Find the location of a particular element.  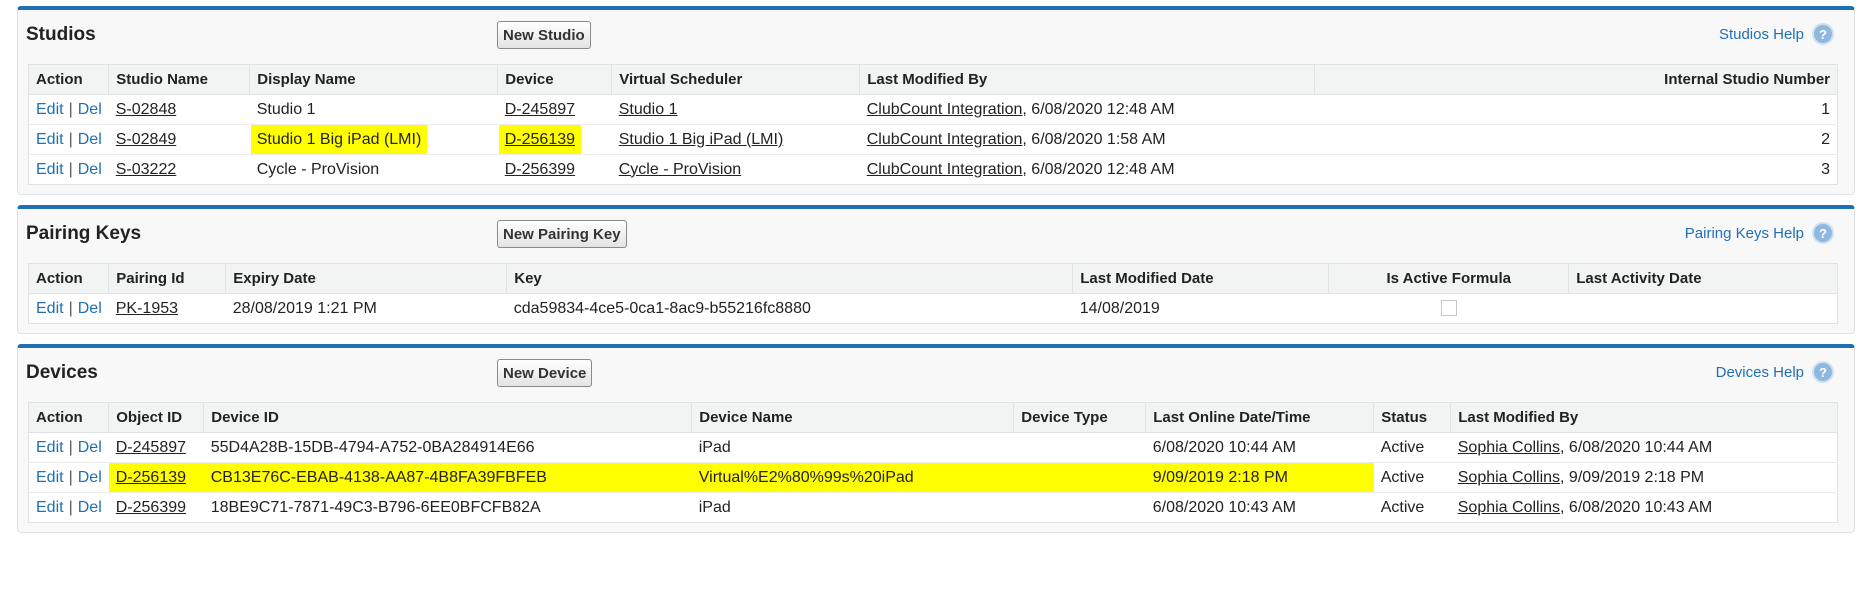

display-name: Studio 1 Big iPad (LMI) is located at coordinates (339, 139).